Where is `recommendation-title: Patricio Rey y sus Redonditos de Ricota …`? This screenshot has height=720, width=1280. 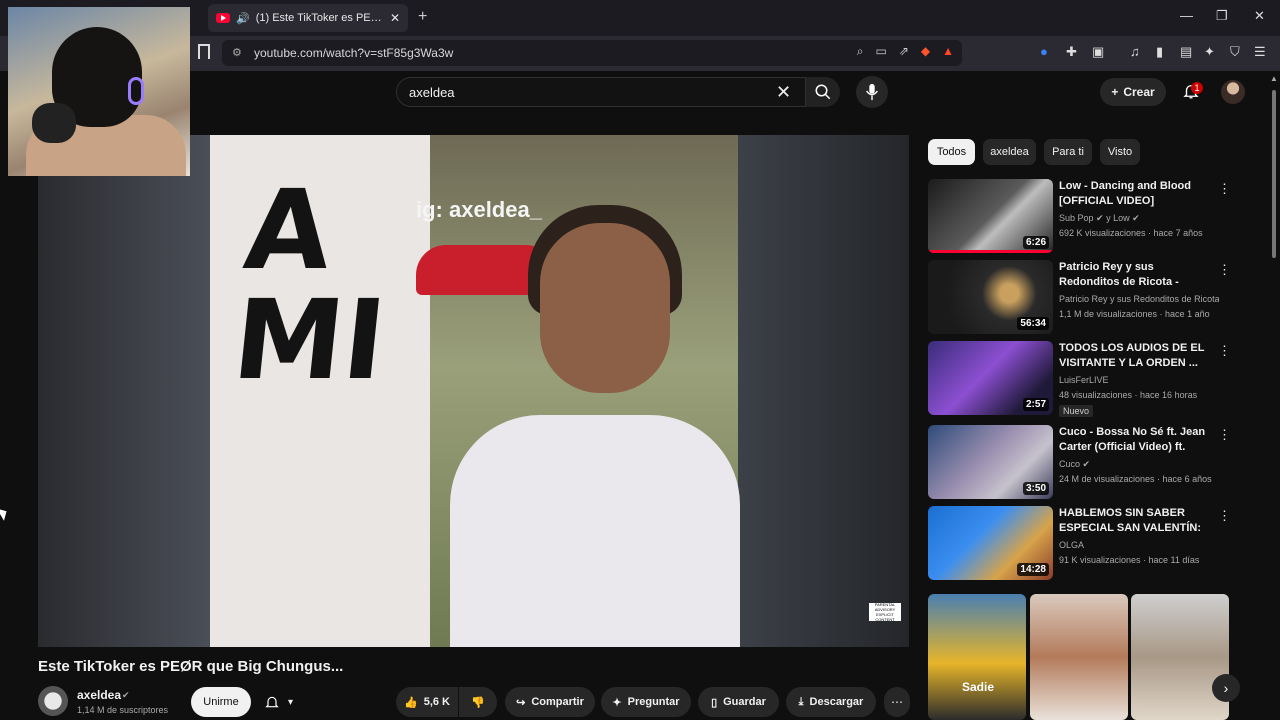 recommendation-title: Patricio Rey y sus Redonditos de Ricota … is located at coordinates (1134, 276).